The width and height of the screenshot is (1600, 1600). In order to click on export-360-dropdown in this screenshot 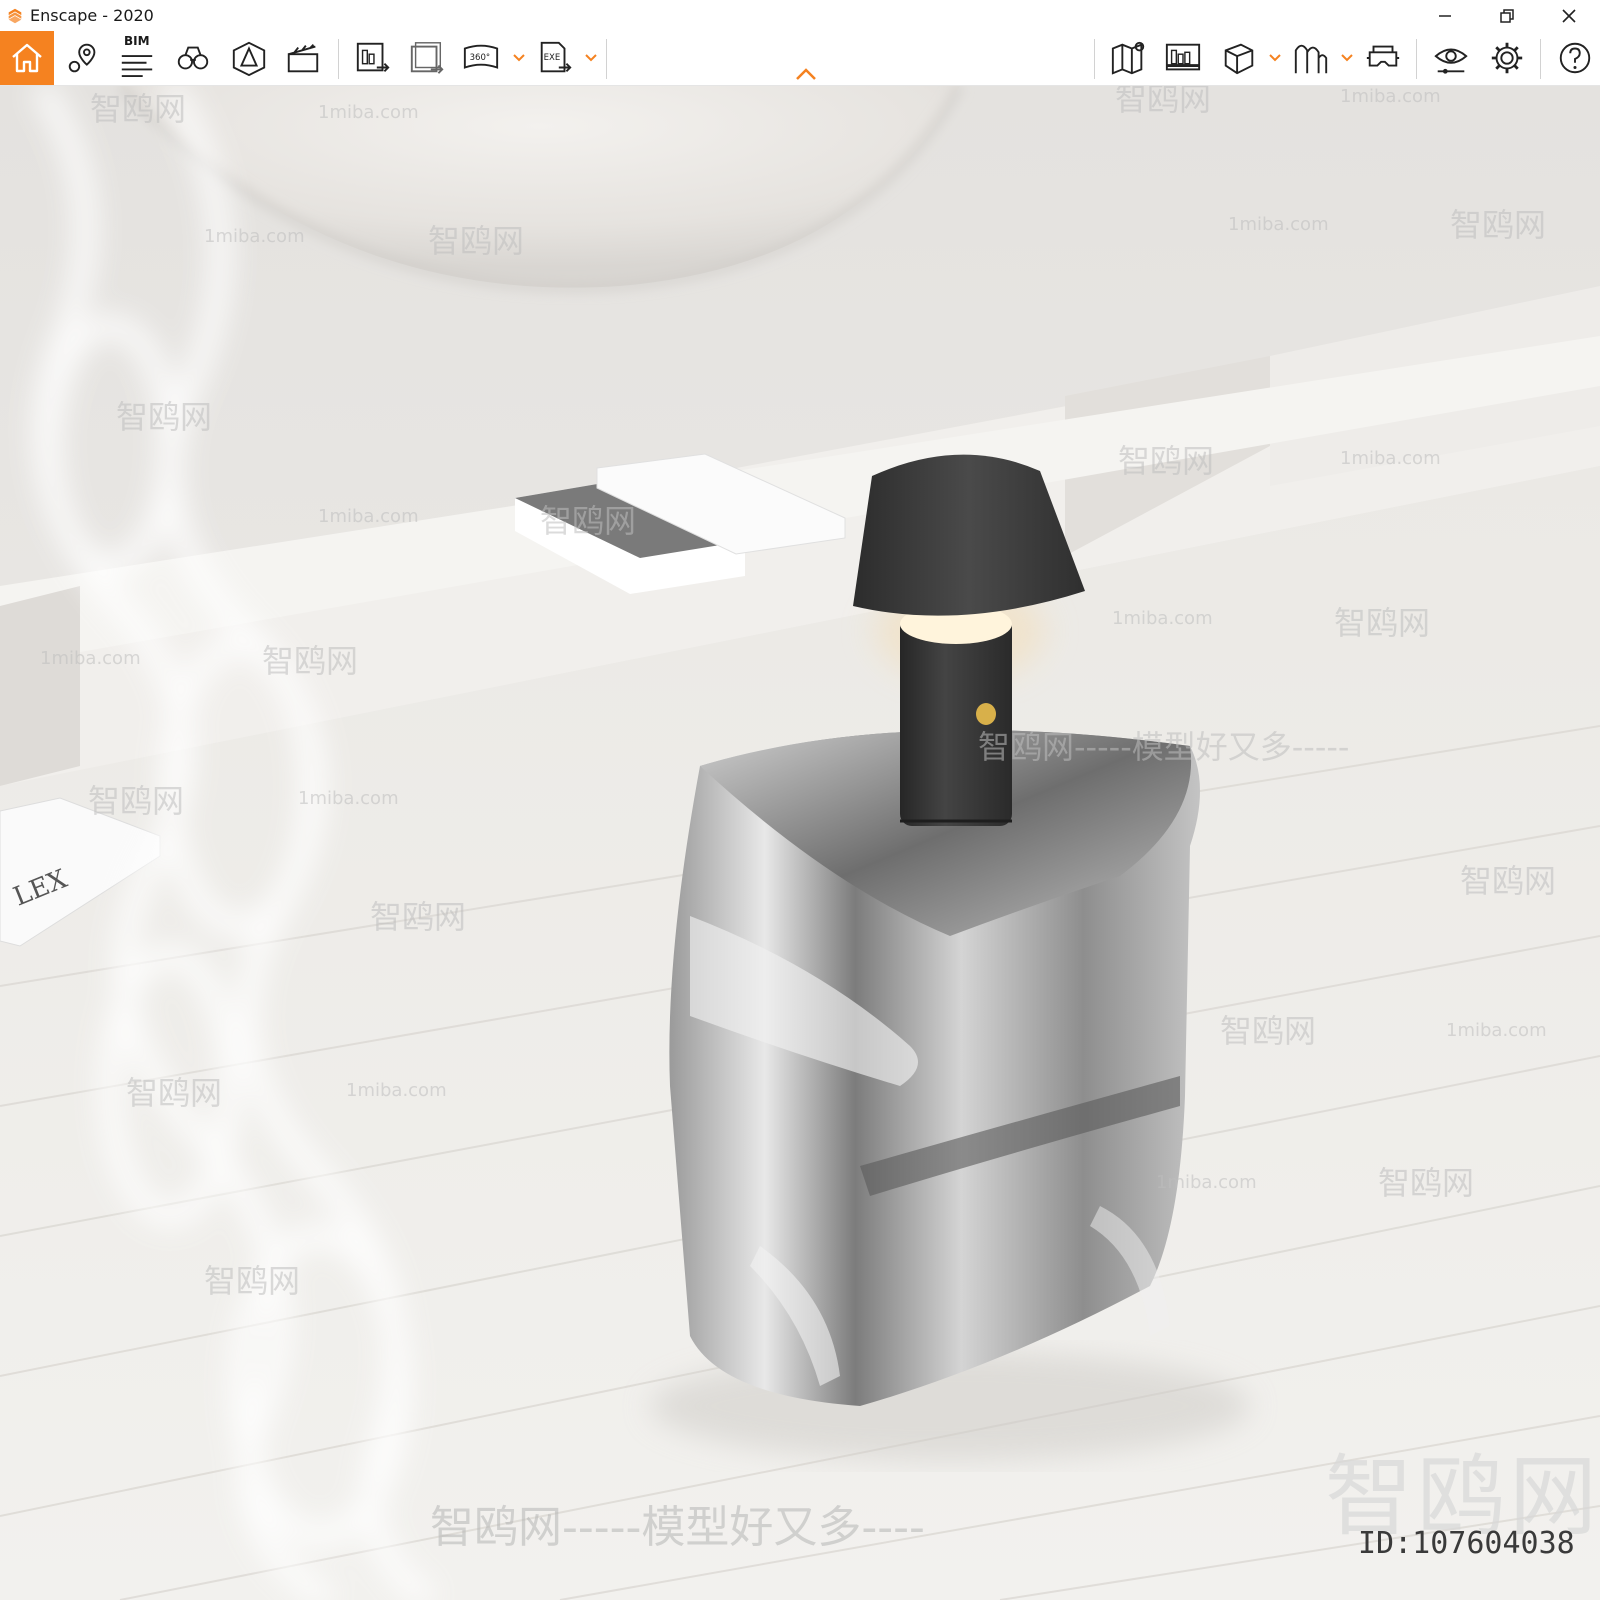, I will do `click(519, 58)`.